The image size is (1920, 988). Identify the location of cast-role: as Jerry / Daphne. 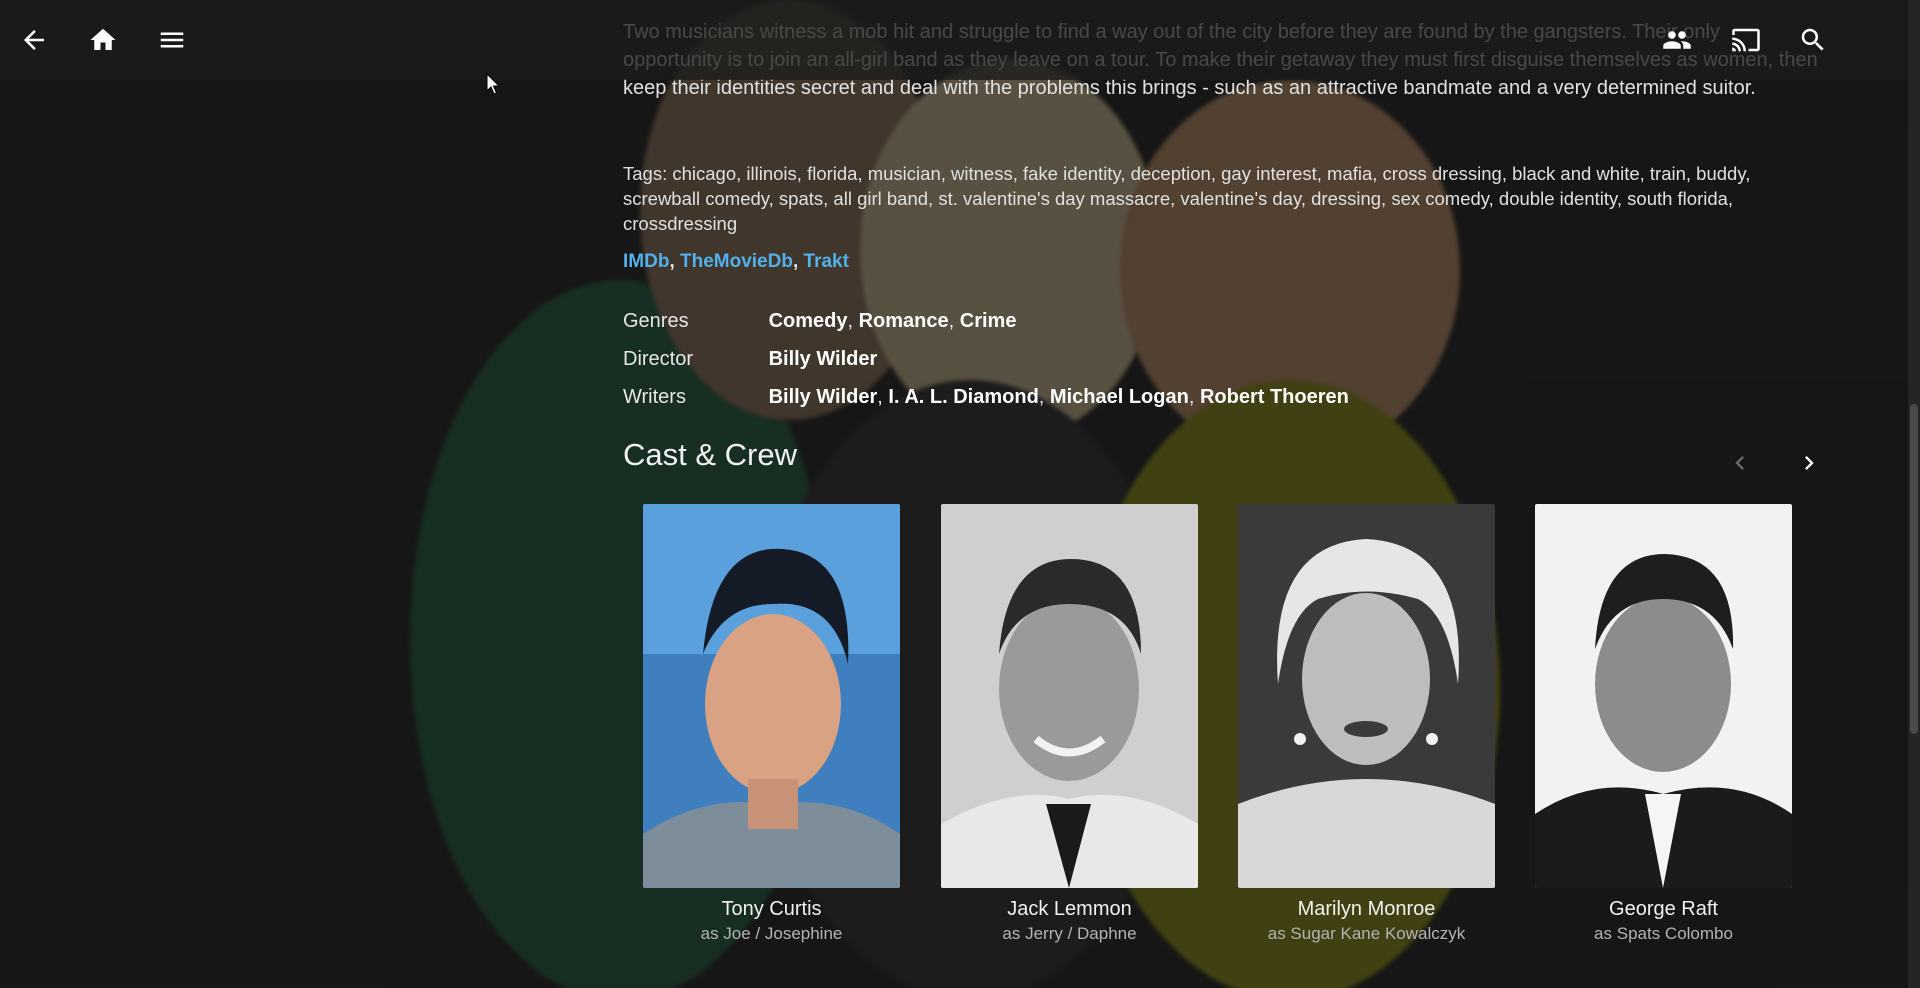
(1069, 933).